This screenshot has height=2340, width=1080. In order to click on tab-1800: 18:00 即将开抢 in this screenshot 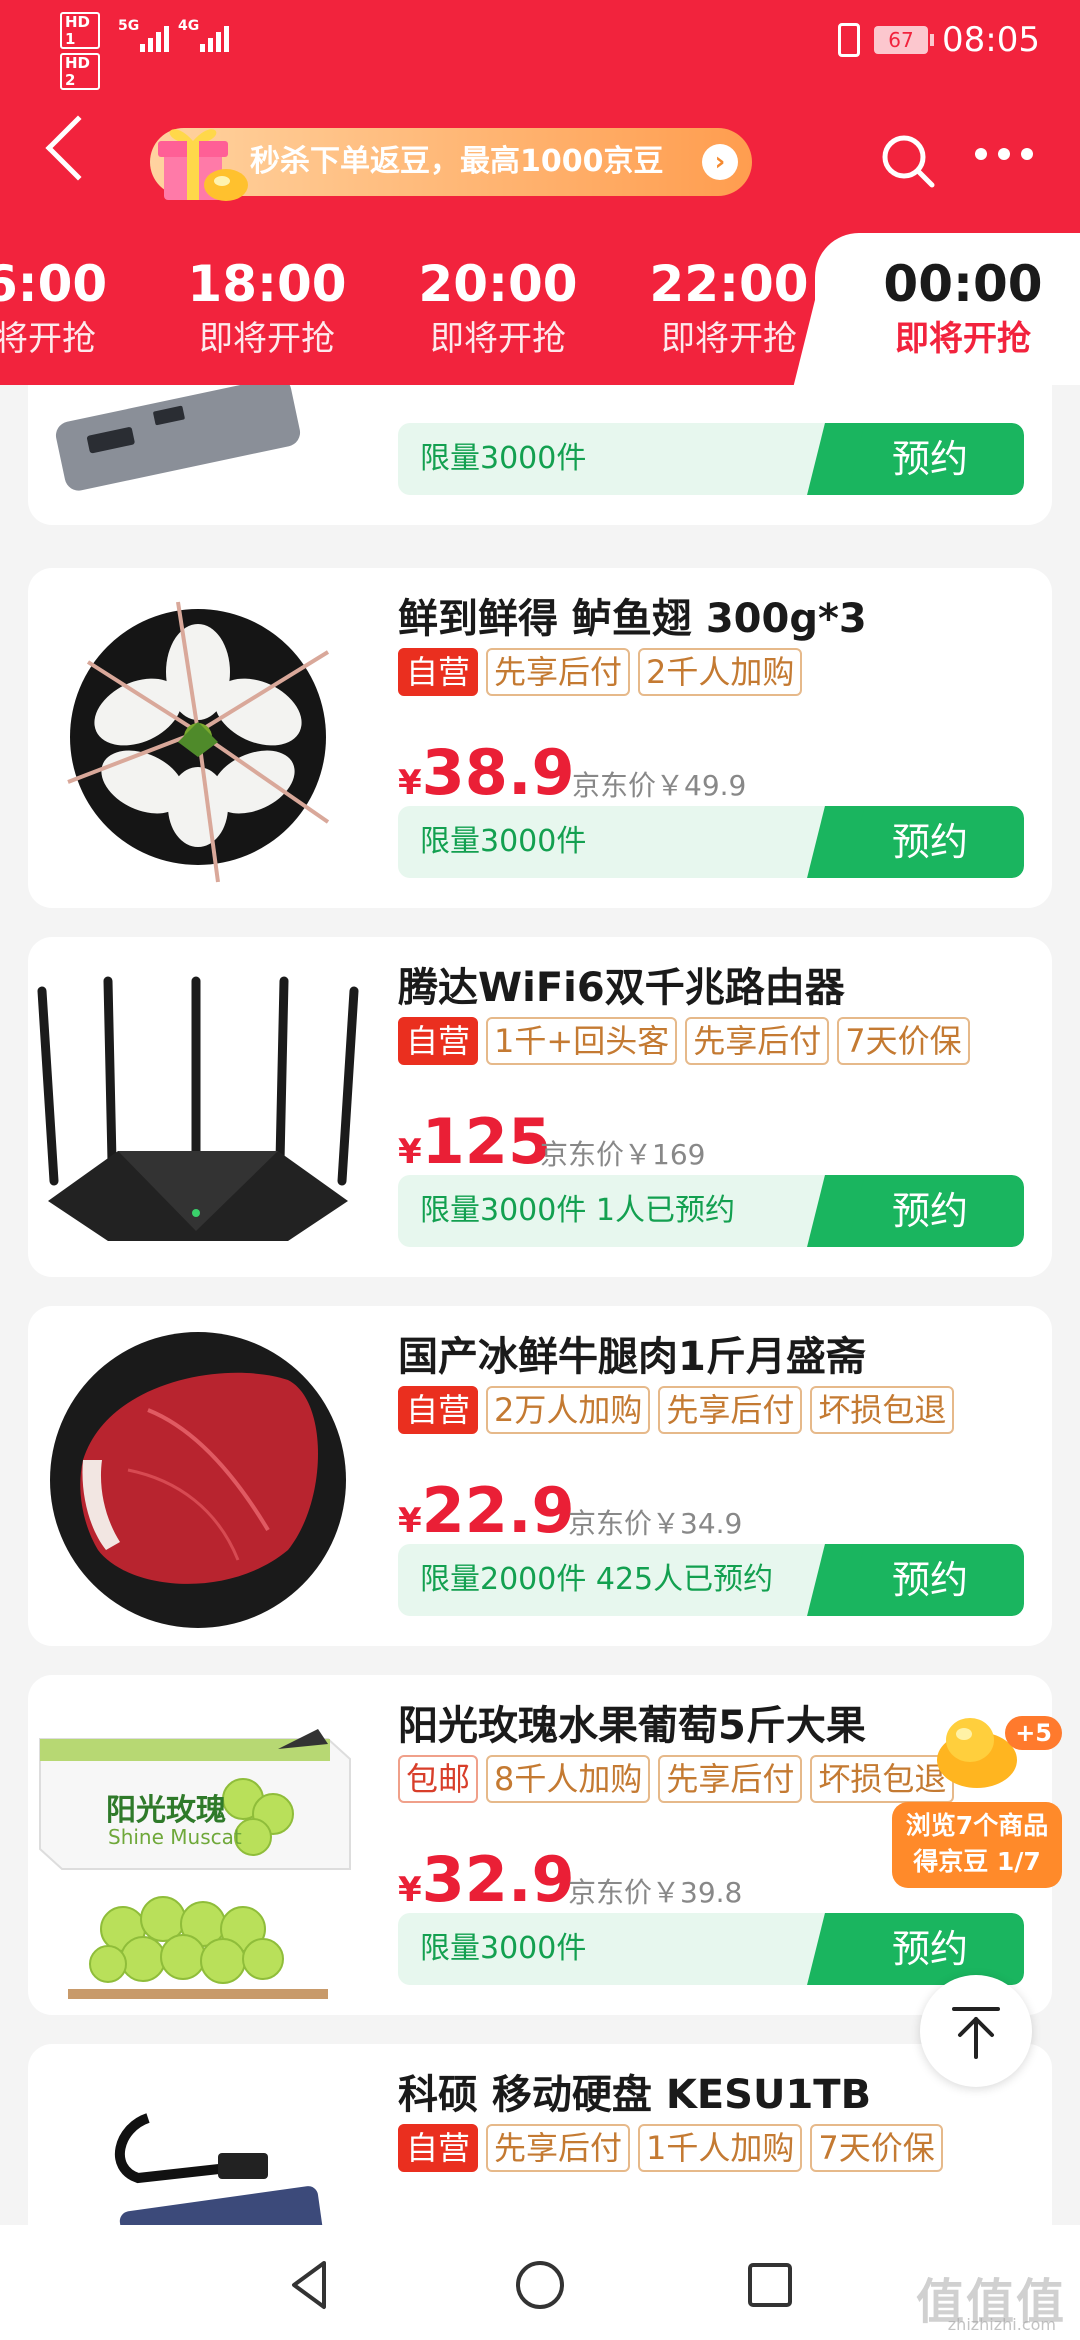, I will do `click(267, 310)`.